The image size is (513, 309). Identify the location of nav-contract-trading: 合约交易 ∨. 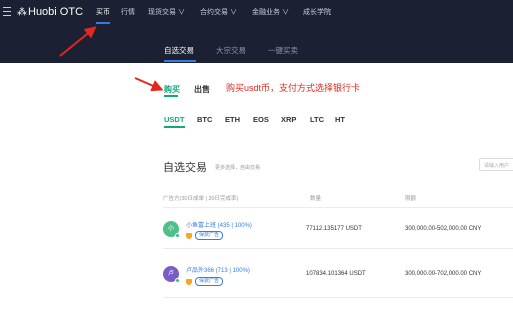
(218, 12).